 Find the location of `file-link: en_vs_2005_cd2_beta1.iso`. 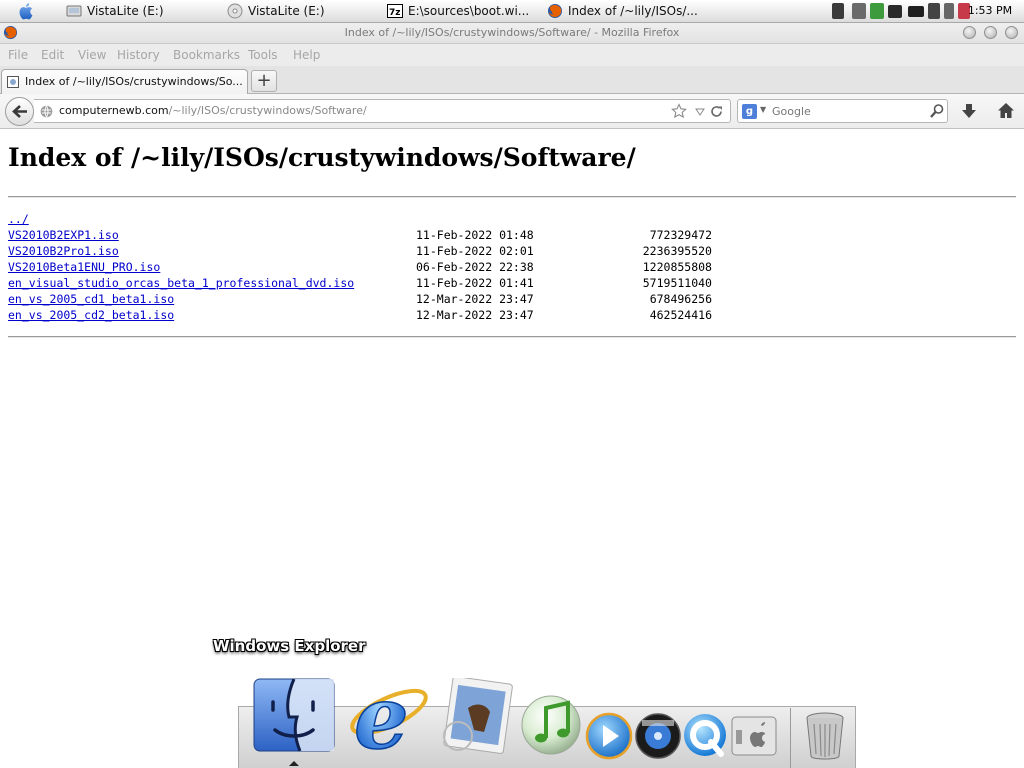

file-link: en_vs_2005_cd2_beta1.iso is located at coordinates (91, 315).